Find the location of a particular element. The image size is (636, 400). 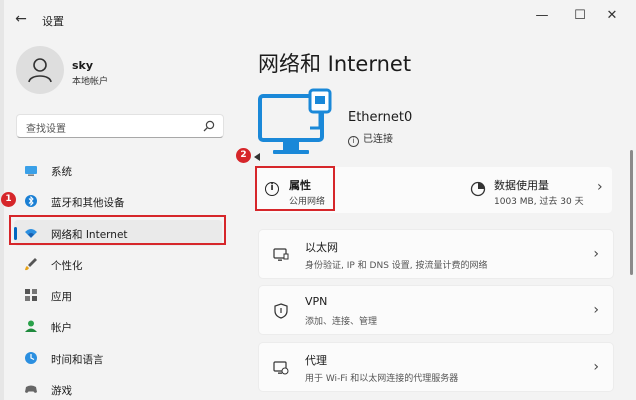

search-icon is located at coordinates (209, 126).